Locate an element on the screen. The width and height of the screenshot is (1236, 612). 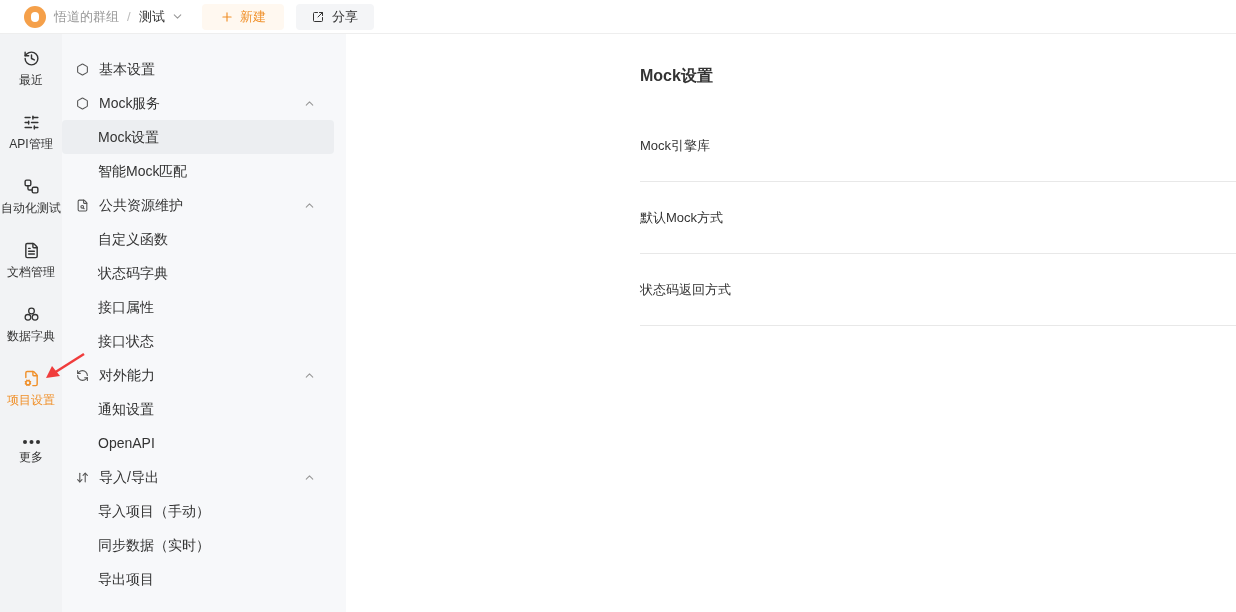
menu-item: 通知设置 is located at coordinates (198, 409).